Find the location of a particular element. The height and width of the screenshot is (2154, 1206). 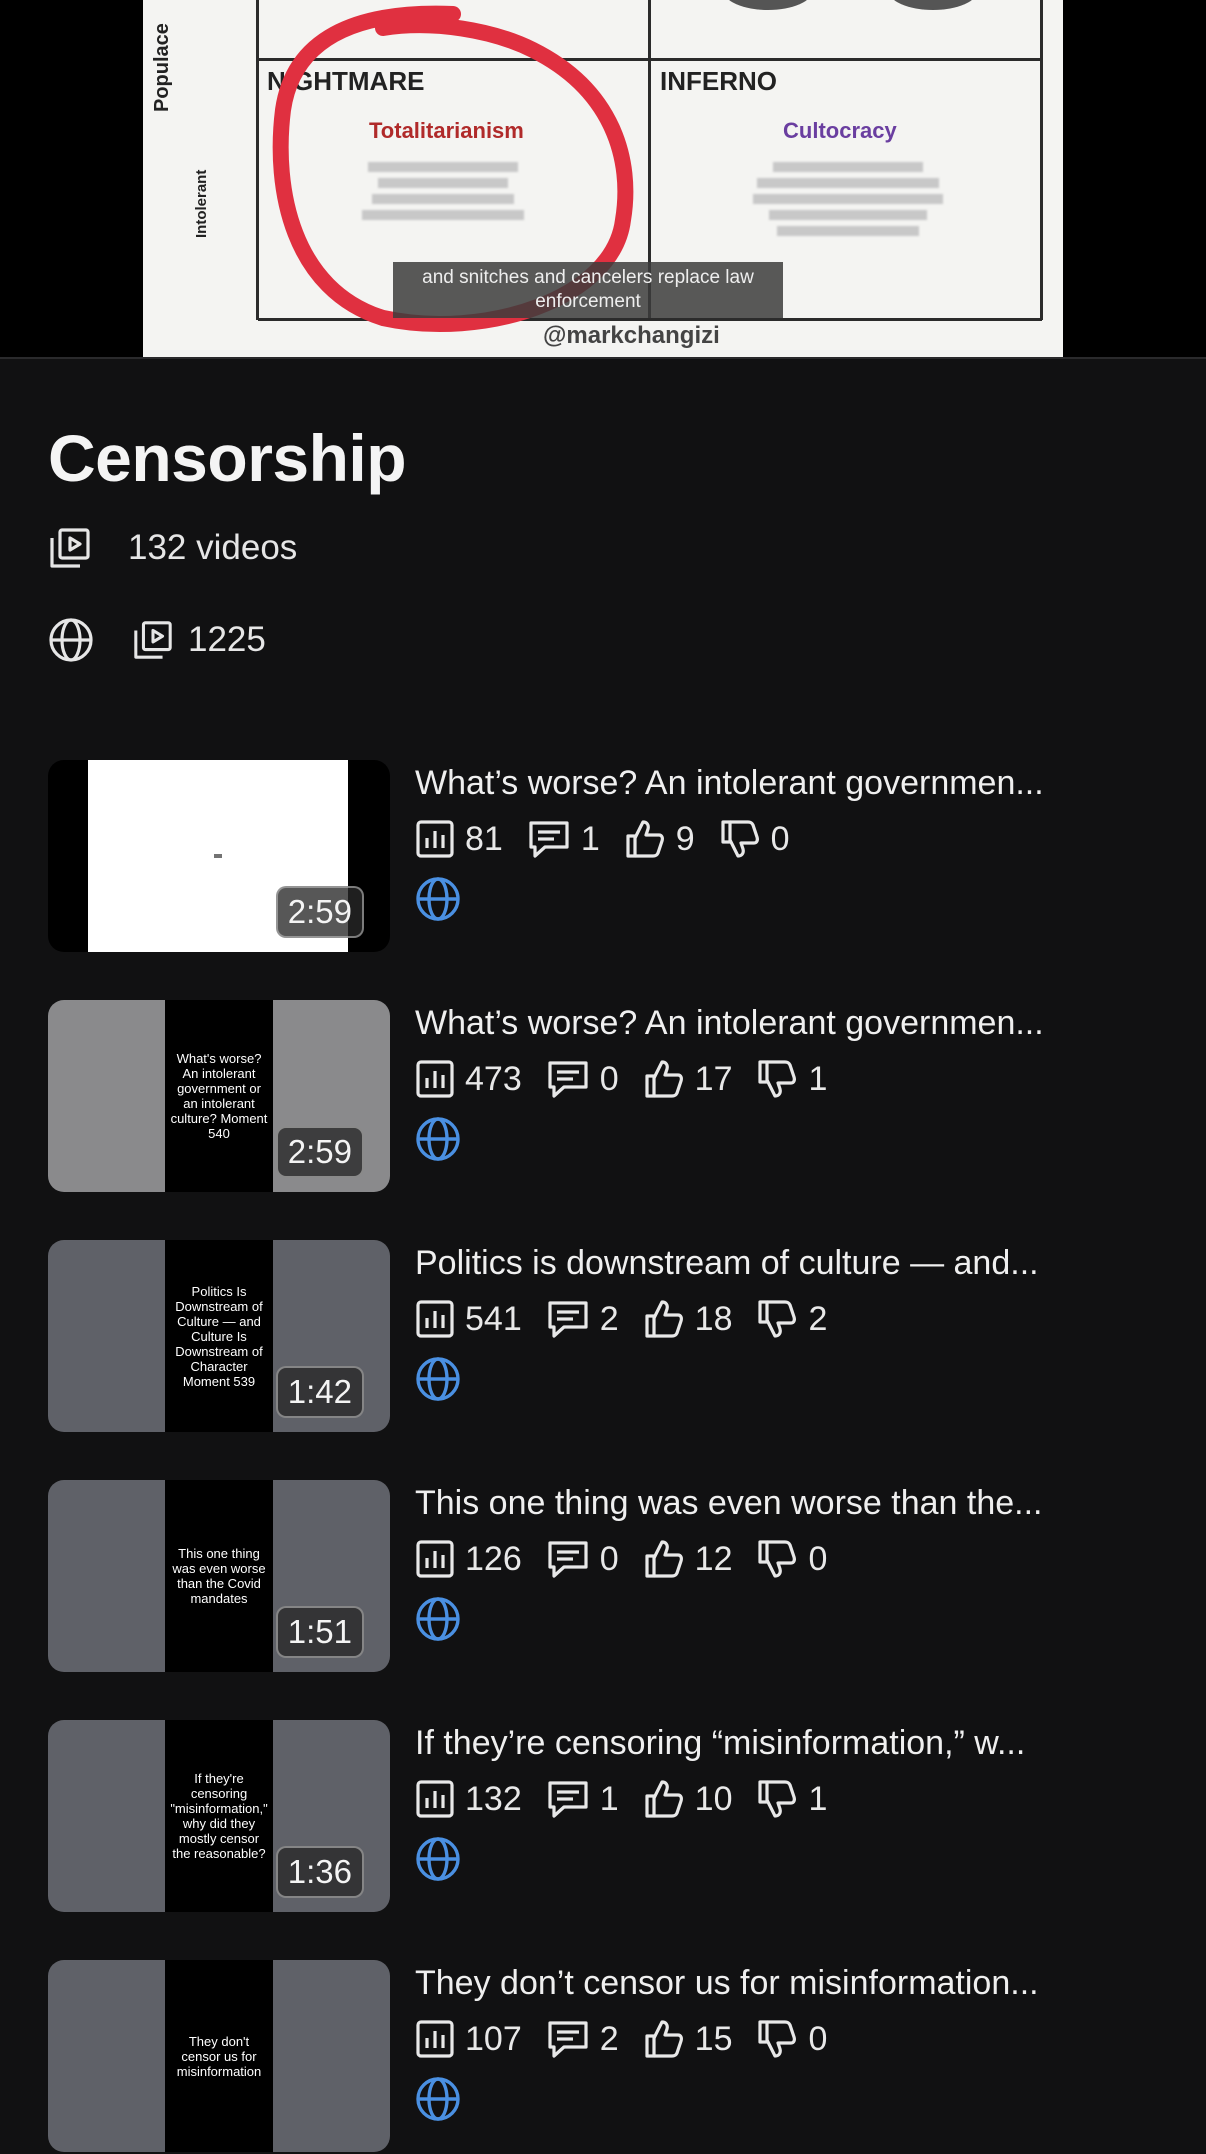

divider is located at coordinates (603, 358).